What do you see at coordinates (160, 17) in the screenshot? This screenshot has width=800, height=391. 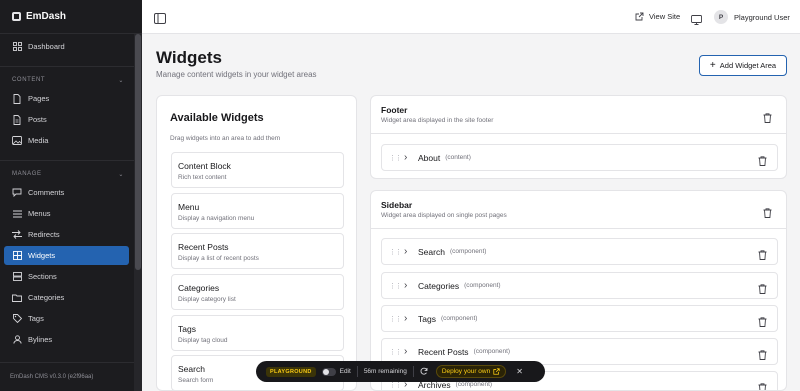 I see `sidebar-toggle-icon` at bounding box center [160, 17].